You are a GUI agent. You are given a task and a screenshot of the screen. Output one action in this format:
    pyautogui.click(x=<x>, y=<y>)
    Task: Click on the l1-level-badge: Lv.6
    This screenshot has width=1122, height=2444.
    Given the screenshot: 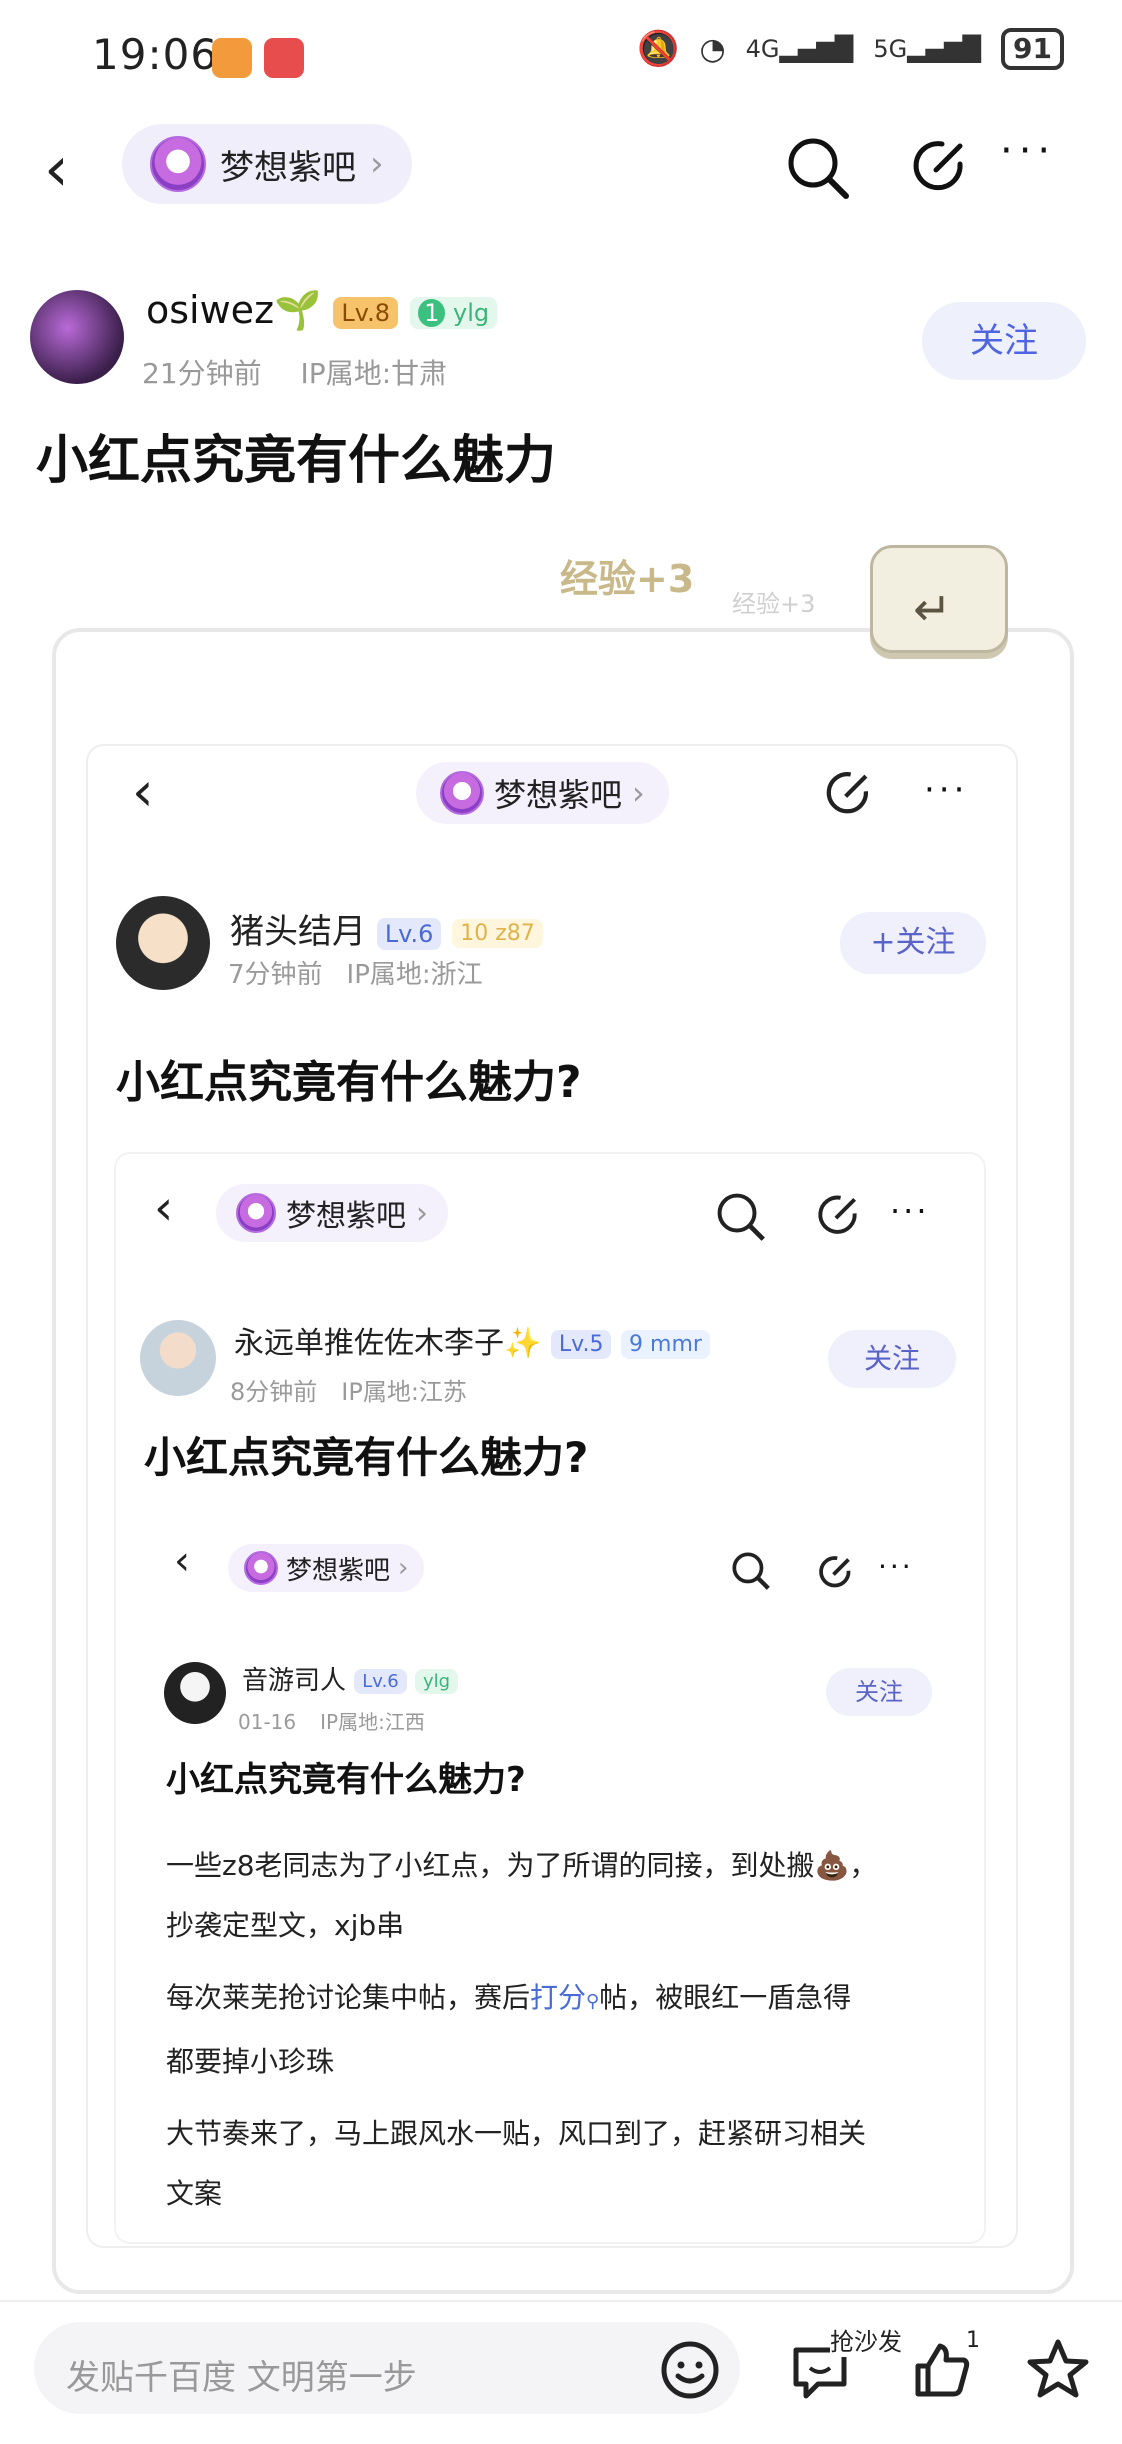 What is the action you would take?
    pyautogui.click(x=409, y=933)
    